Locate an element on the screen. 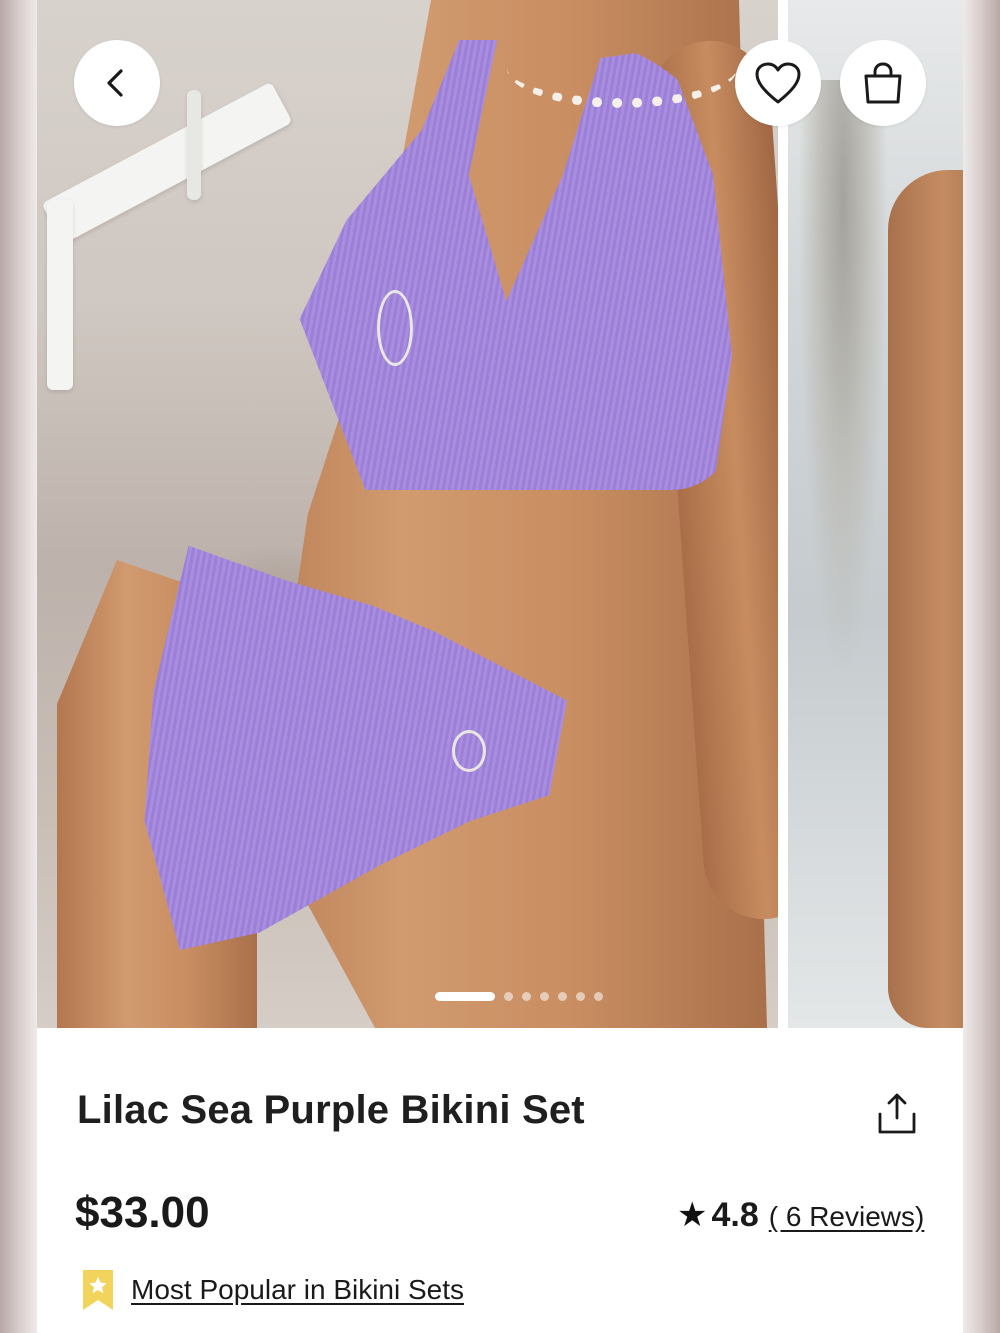 The width and height of the screenshot is (1000, 1333). favorite-button is located at coordinates (778, 83).